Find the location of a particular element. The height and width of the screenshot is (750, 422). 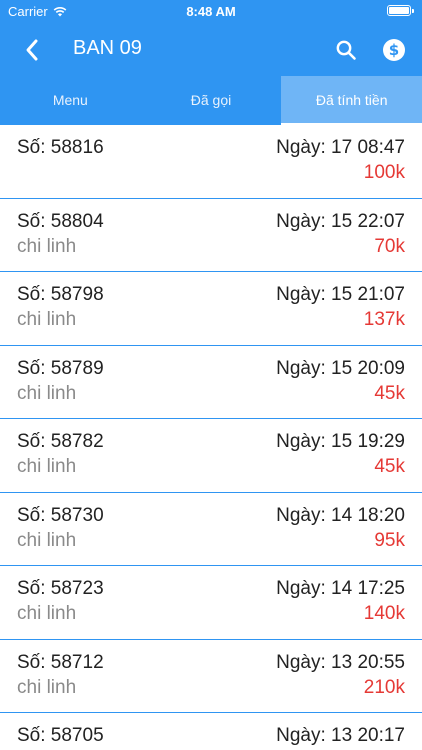

order-date: Ngày: 15 20:09 is located at coordinates (340, 368).